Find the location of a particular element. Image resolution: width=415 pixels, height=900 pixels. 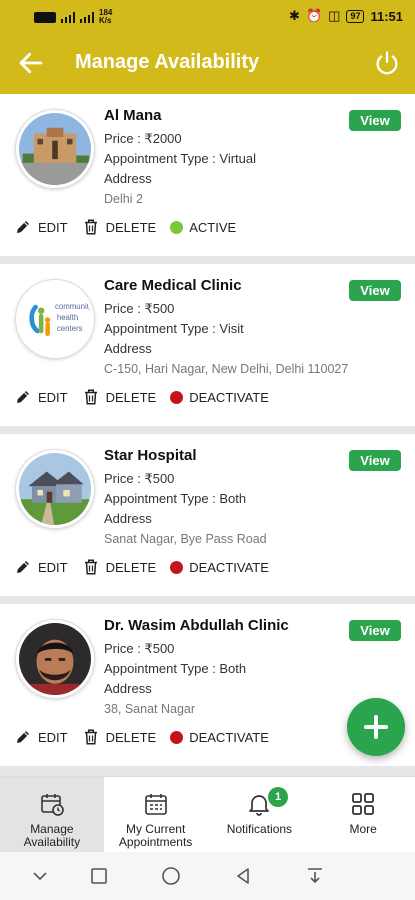

network-speed: 184 K/s is located at coordinates (106, 16).